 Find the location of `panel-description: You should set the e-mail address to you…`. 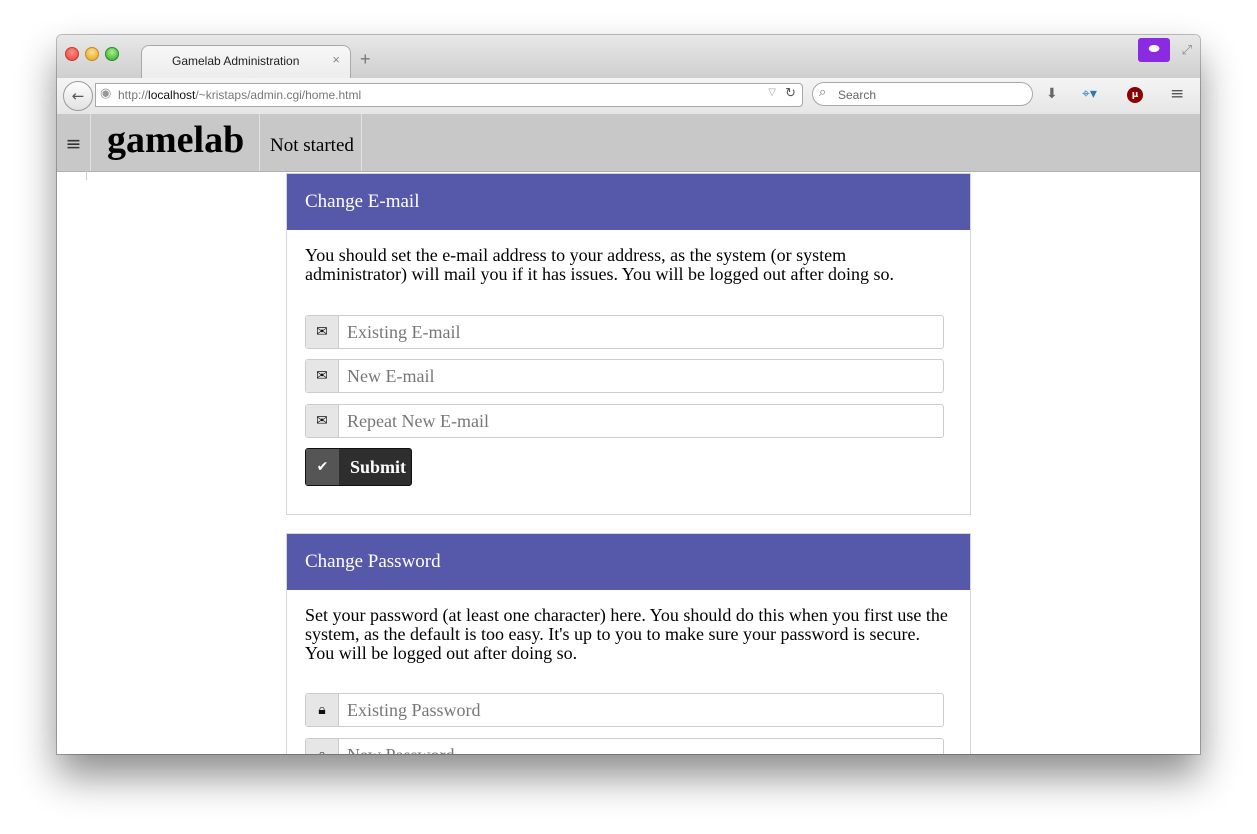

panel-description: You should set the e-mail address to you… is located at coordinates (599, 264).